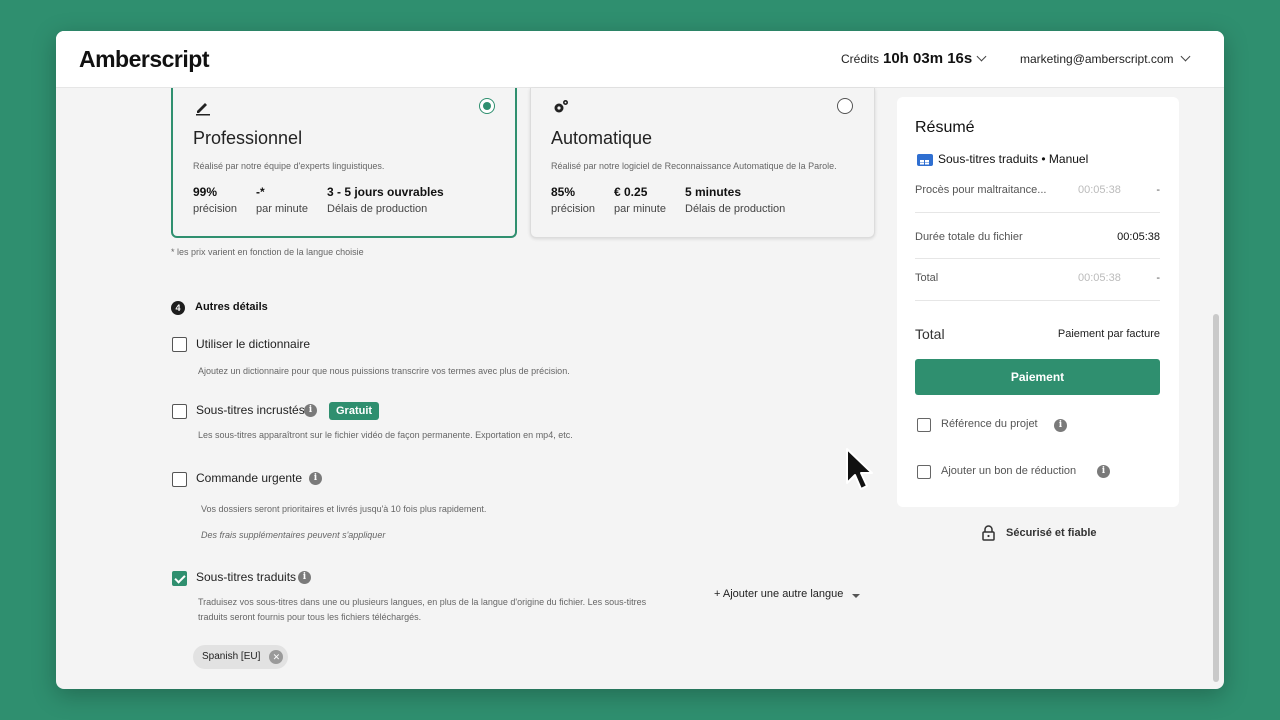  What do you see at coordinates (246, 577) in the screenshot?
I see `translated-subtitles-label: Sous-titres traduits` at bounding box center [246, 577].